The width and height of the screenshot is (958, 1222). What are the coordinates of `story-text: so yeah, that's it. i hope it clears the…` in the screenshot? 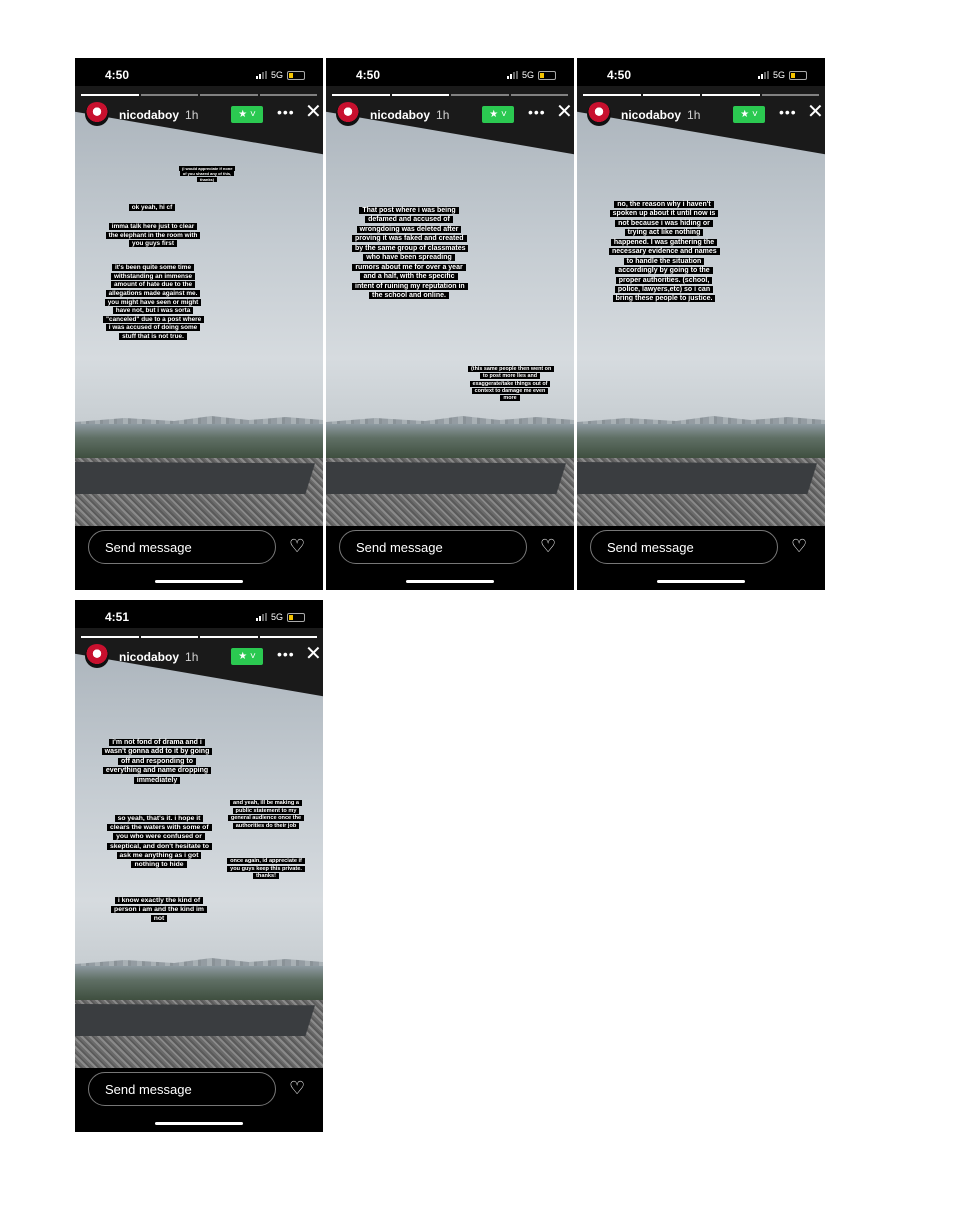 It's located at (160, 841).